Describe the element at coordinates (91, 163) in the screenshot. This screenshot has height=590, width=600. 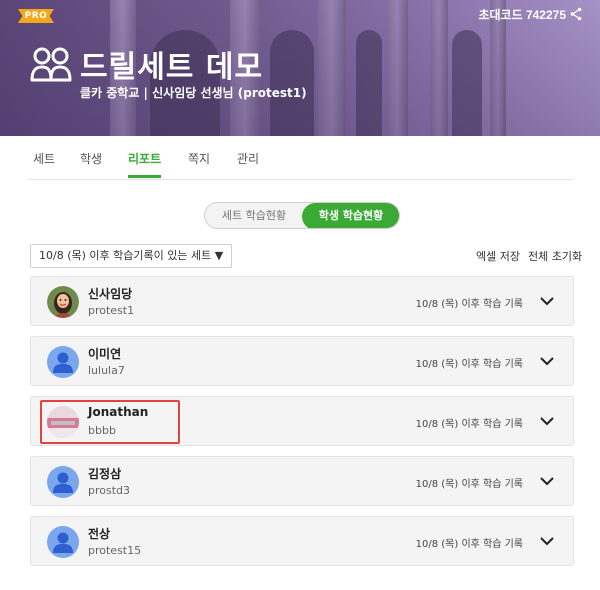
I see `tab-students: 학생` at that location.